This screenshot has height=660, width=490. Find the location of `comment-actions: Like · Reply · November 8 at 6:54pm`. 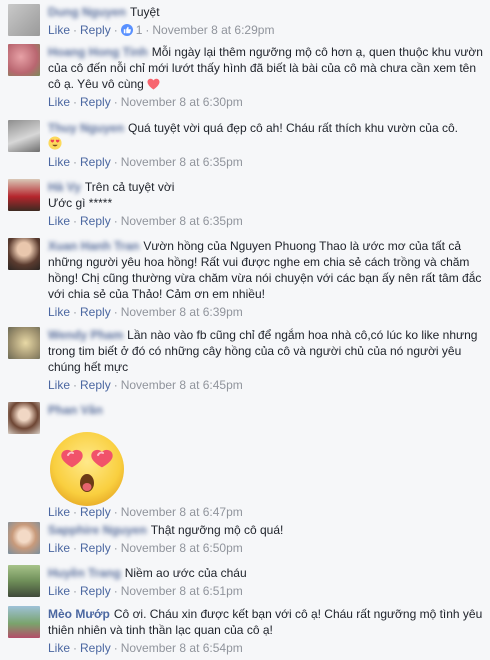

comment-actions: Like · Reply · November 8 at 6:54pm is located at coordinates (145, 648).